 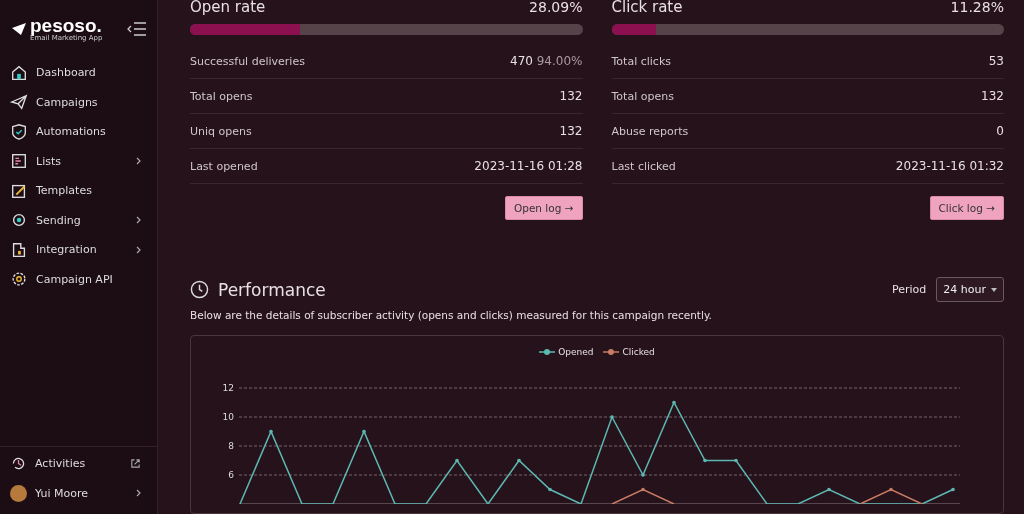 I want to click on stat-label: Uniq opens, so click(x=221, y=131).